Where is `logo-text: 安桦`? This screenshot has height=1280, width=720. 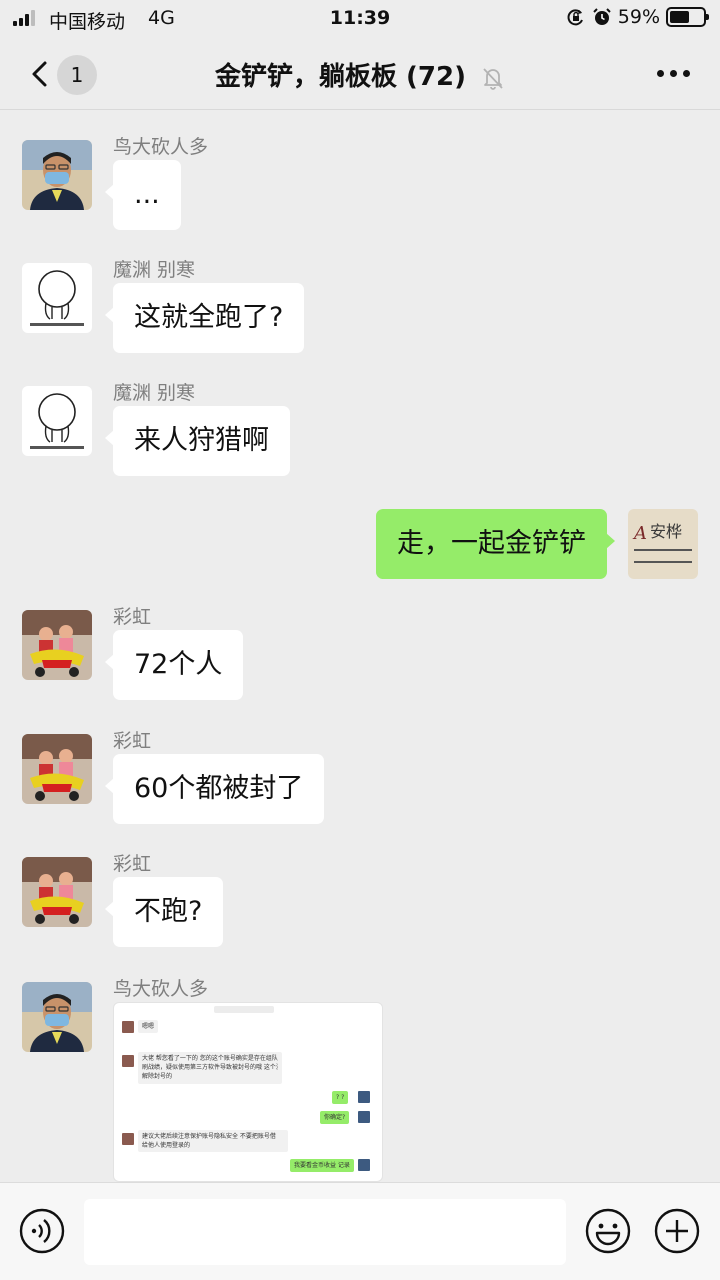 logo-text: 安桦 is located at coordinates (666, 531).